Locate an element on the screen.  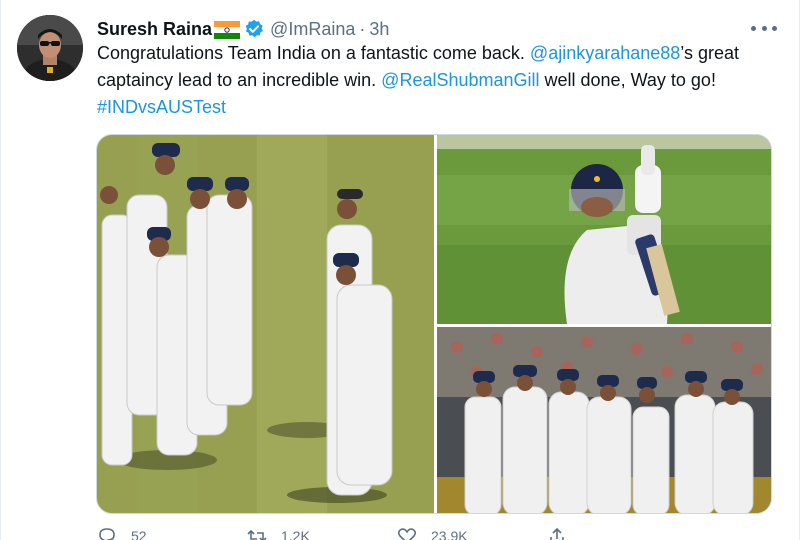
retweet-count: 1.2K is located at coordinates (295, 534).